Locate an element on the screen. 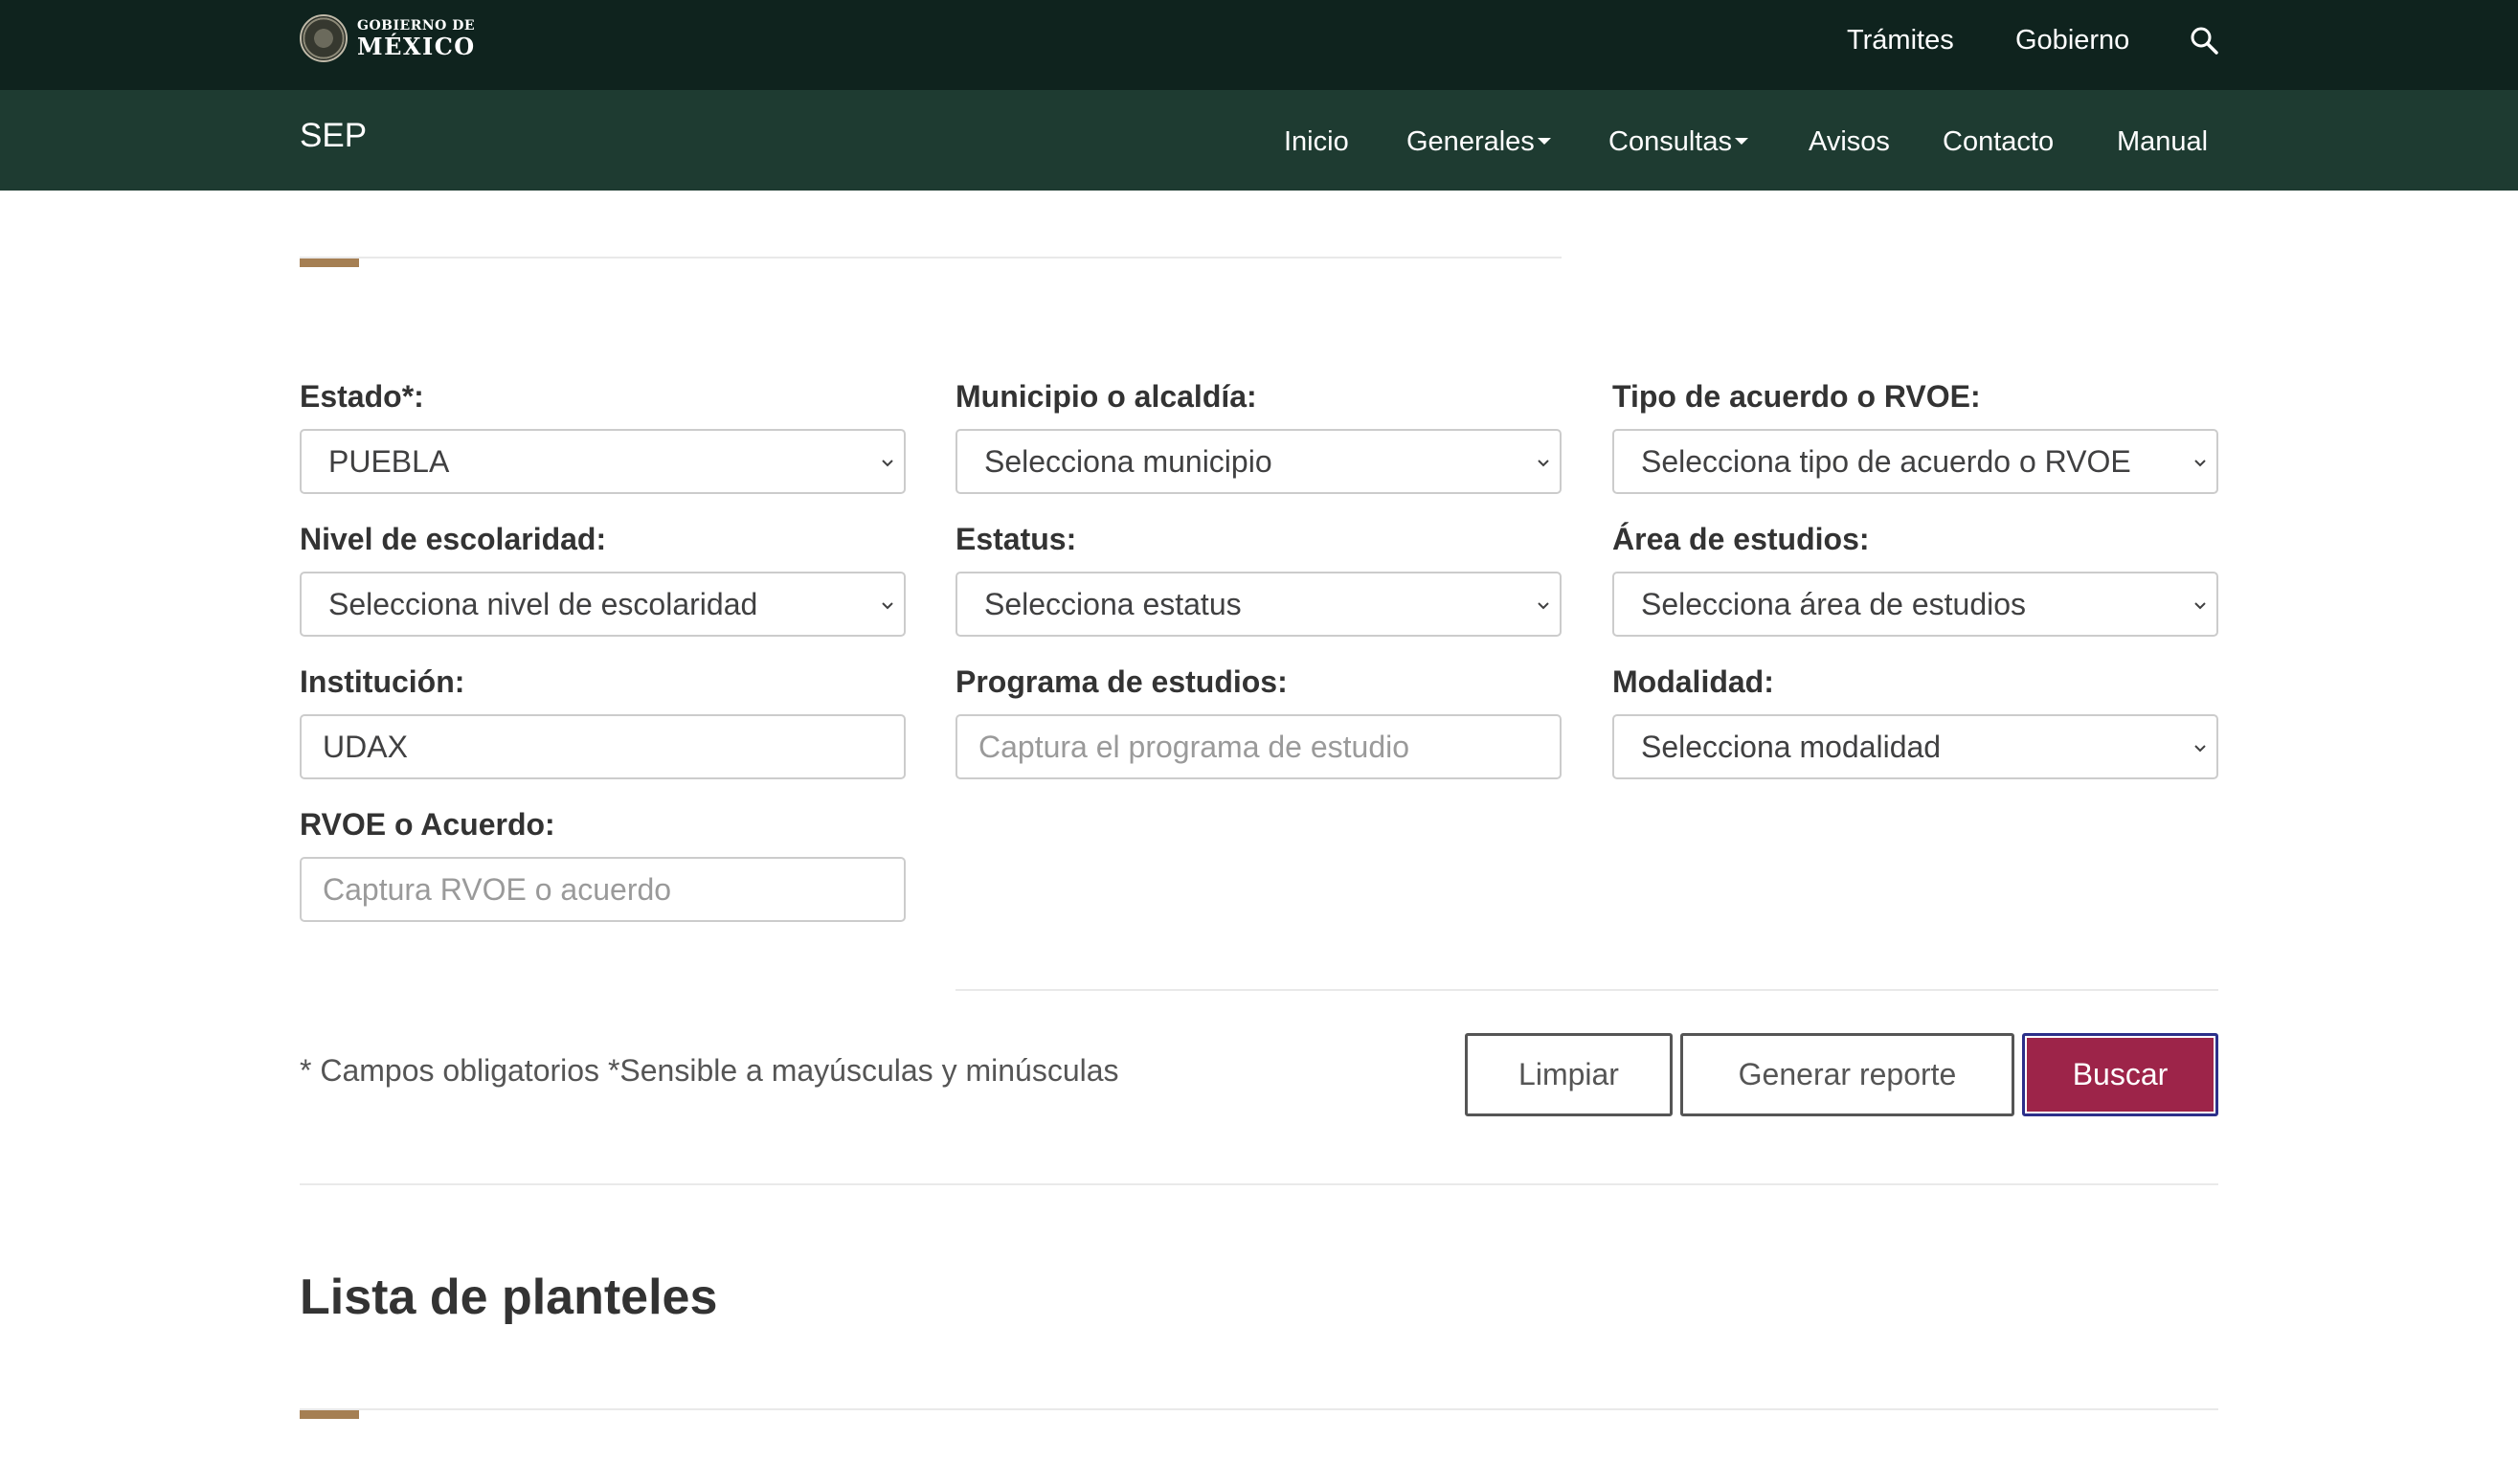  search-icon is located at coordinates (2204, 40).